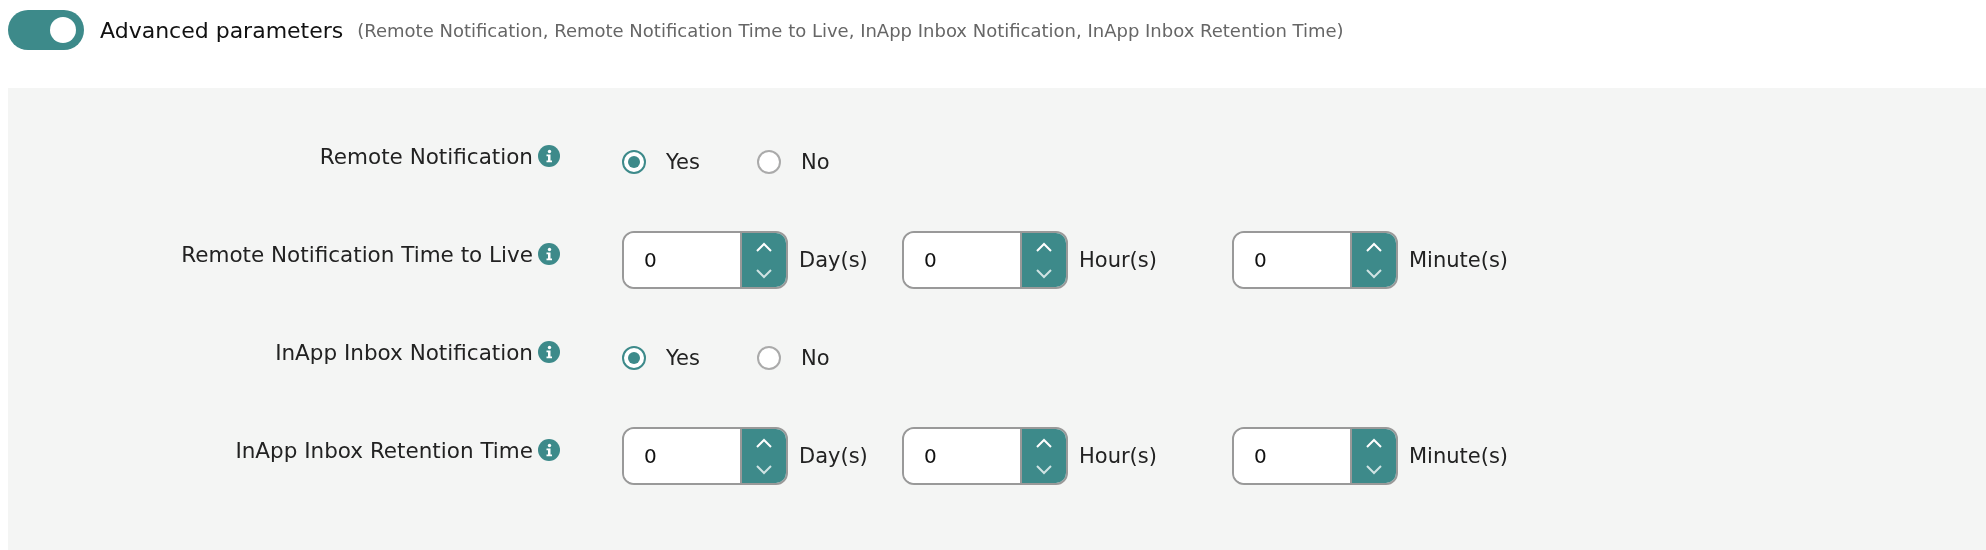 Image resolution: width=1986 pixels, height=550 pixels. What do you see at coordinates (222, 30) in the screenshot?
I see `section-title: Advanced parameters` at bounding box center [222, 30].